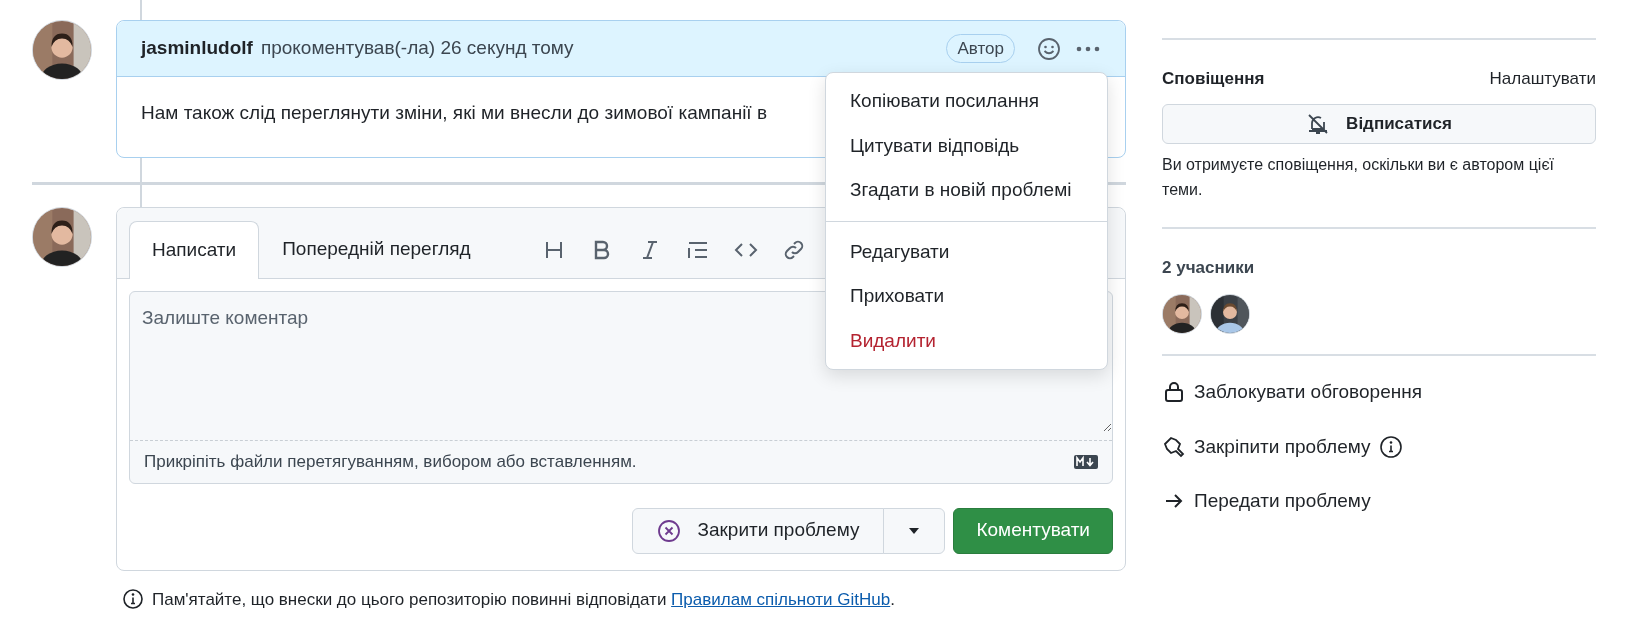 Image resolution: width=1636 pixels, height=640 pixels. What do you see at coordinates (376, 249) in the screenshot?
I see `editor-tab: Попередній перегляд` at bounding box center [376, 249].